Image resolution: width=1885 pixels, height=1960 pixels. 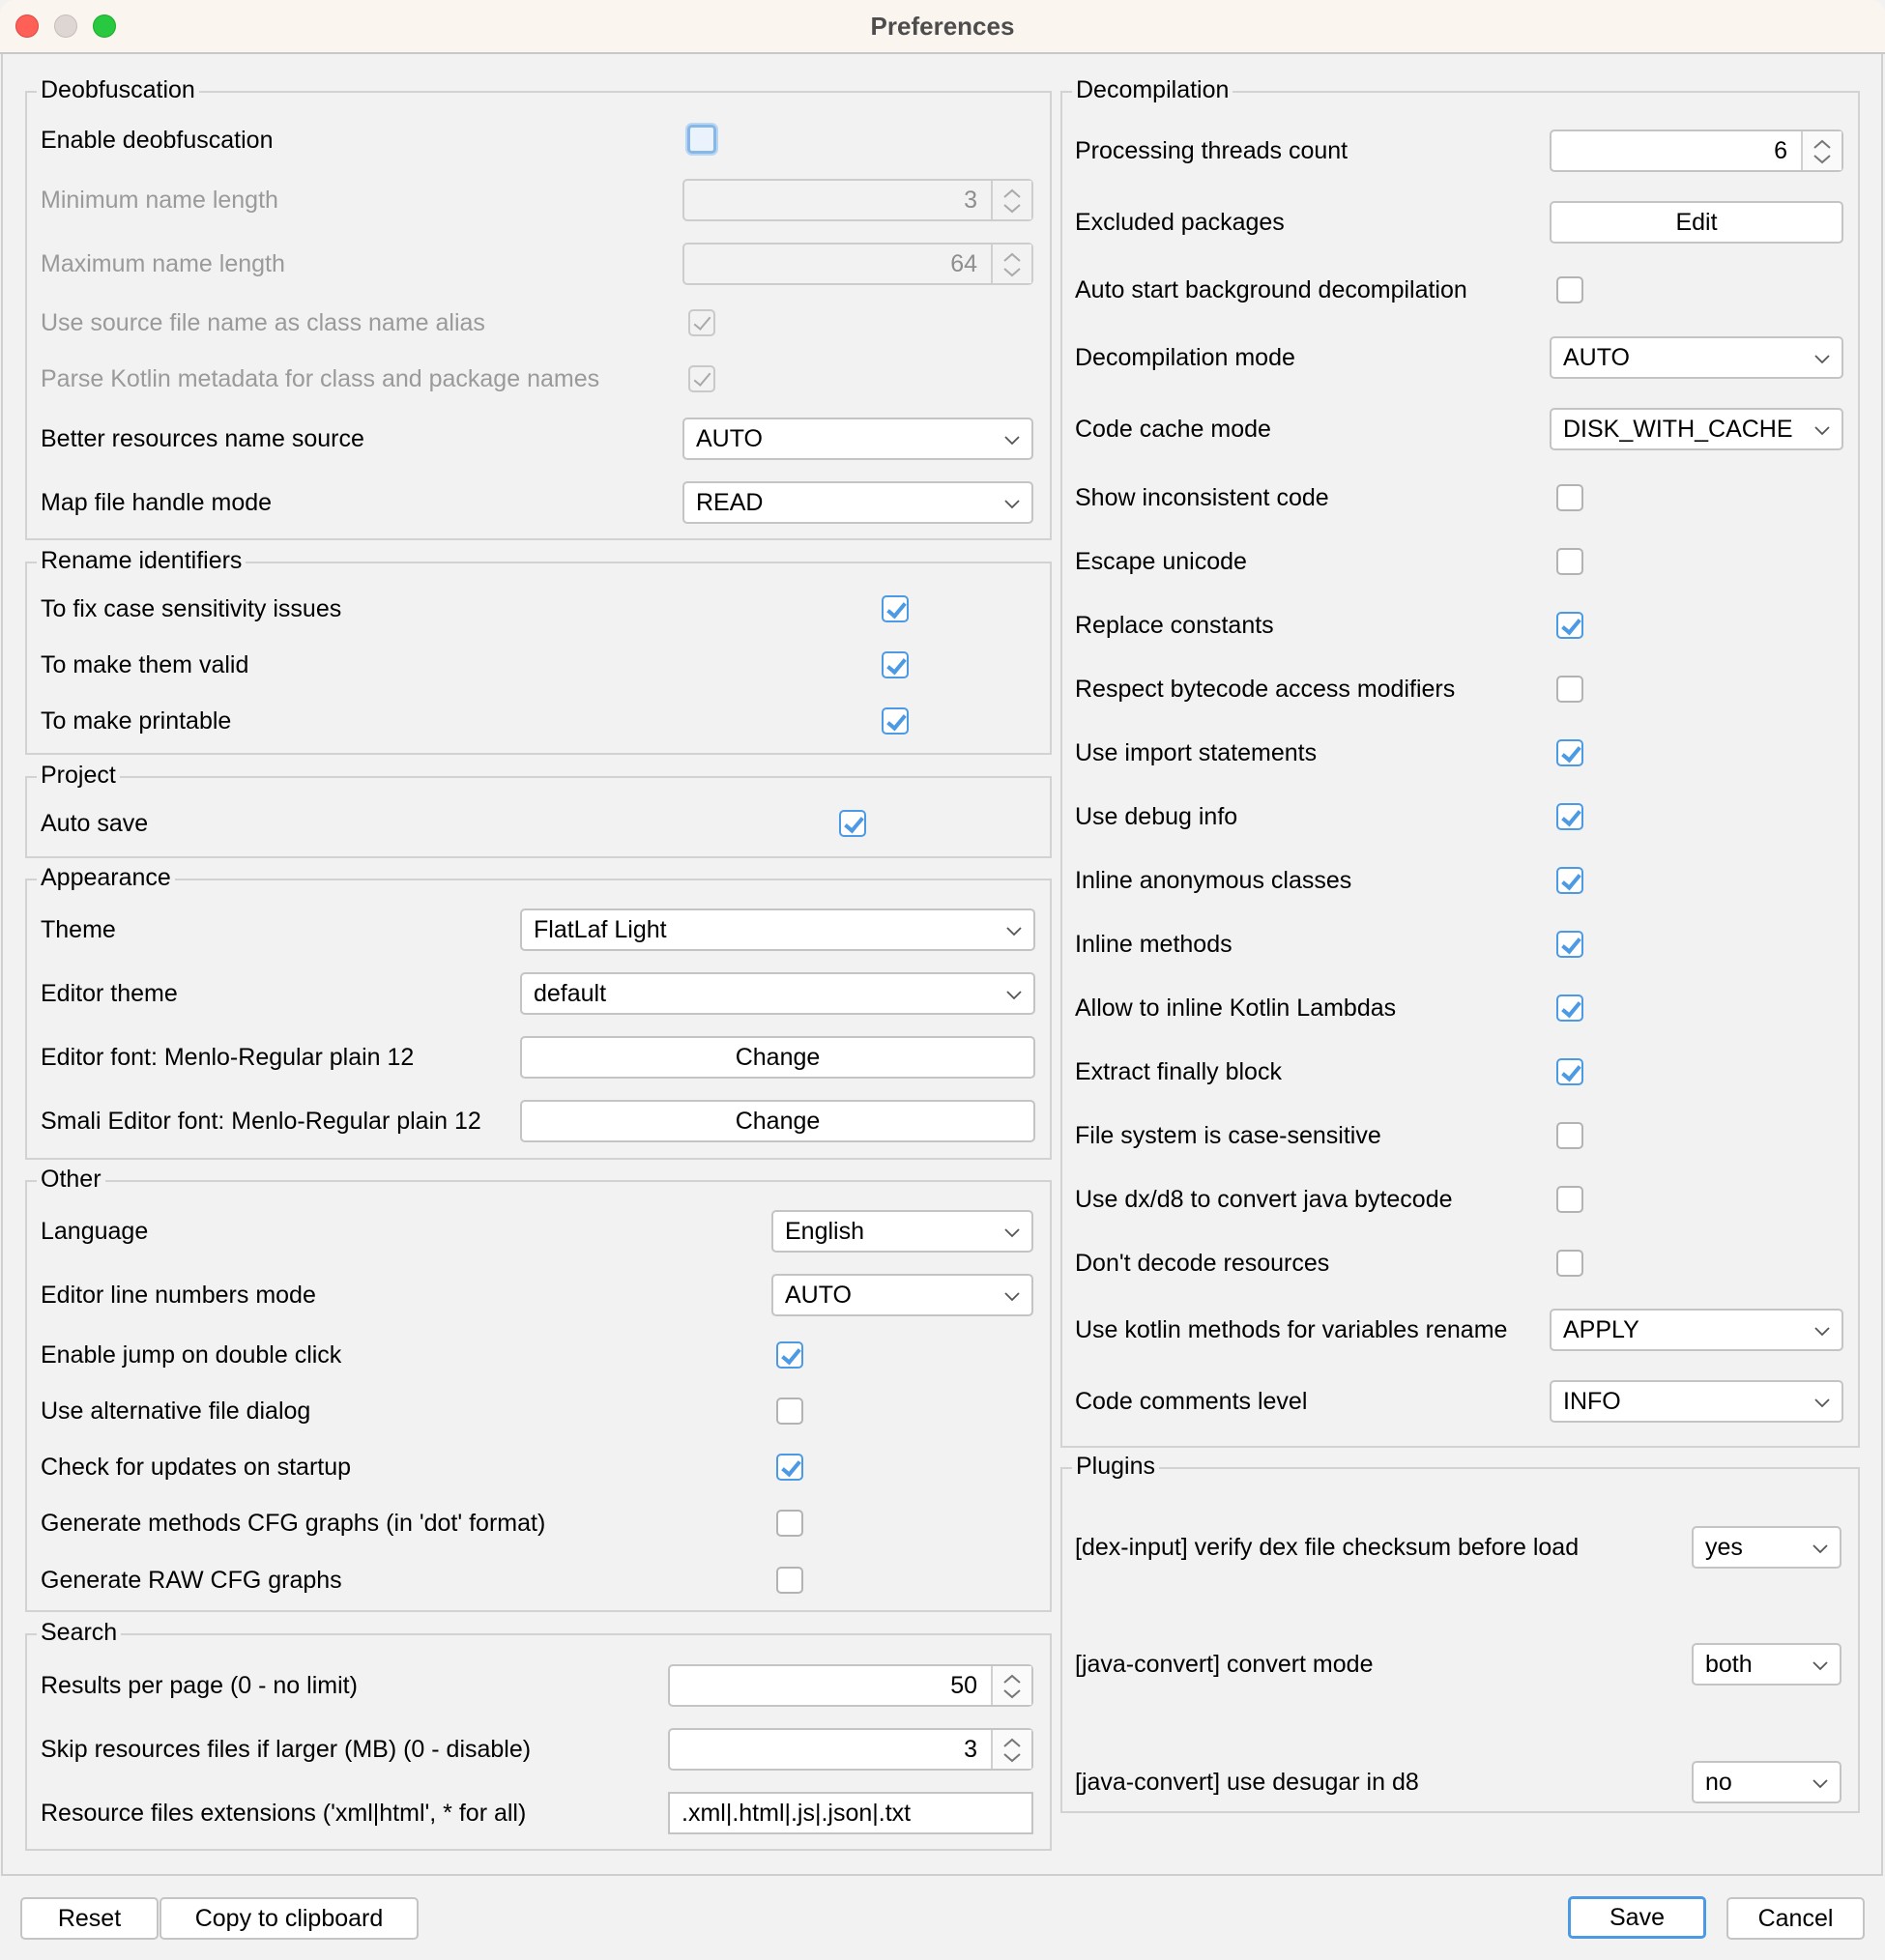 I want to click on editor-theme-dropdown: default, so click(x=778, y=993).